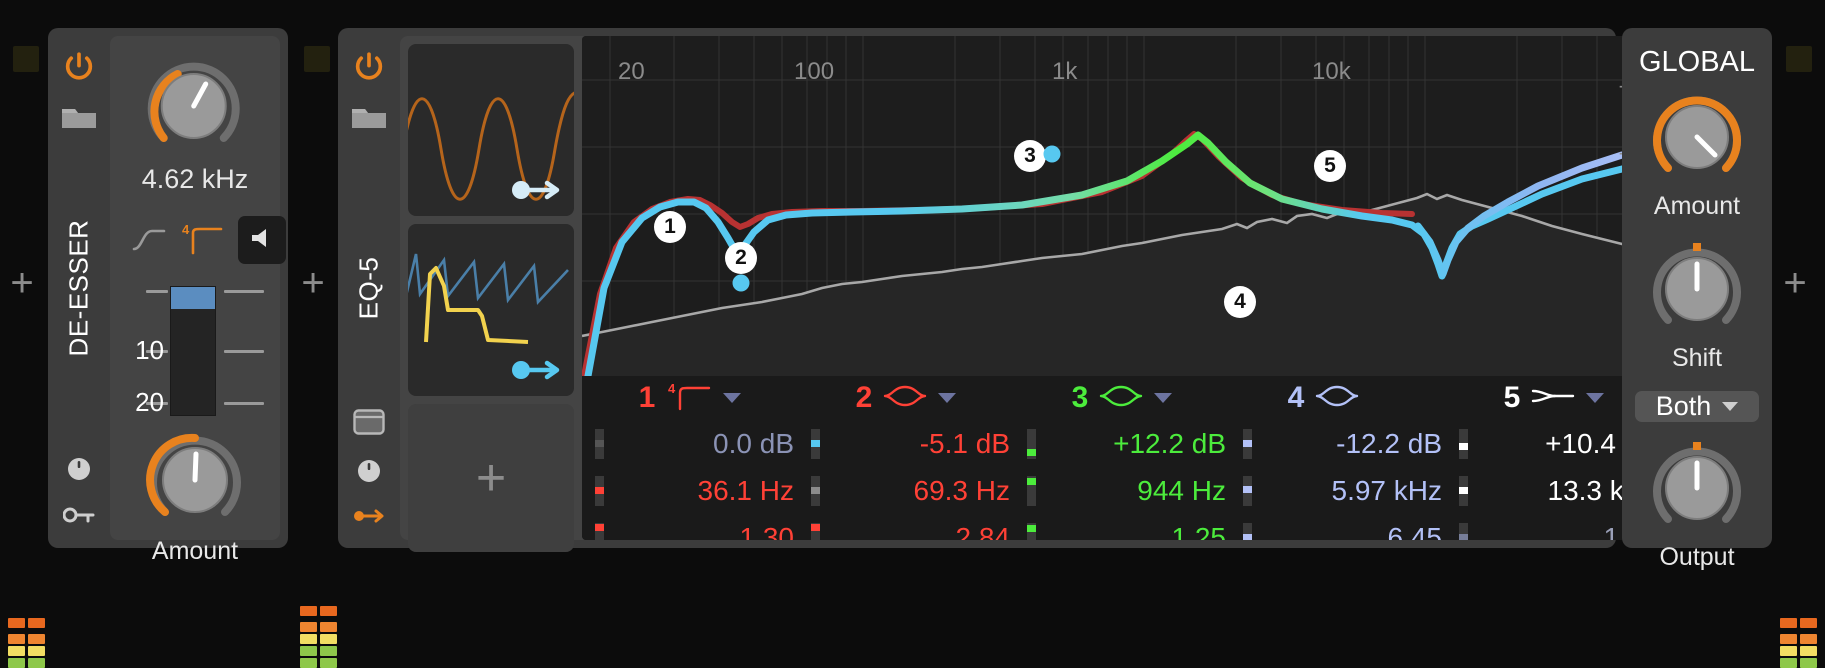 The image size is (1825, 668). Describe the element at coordinates (1697, 557) in the screenshot. I see `global-output-label: Output` at that location.